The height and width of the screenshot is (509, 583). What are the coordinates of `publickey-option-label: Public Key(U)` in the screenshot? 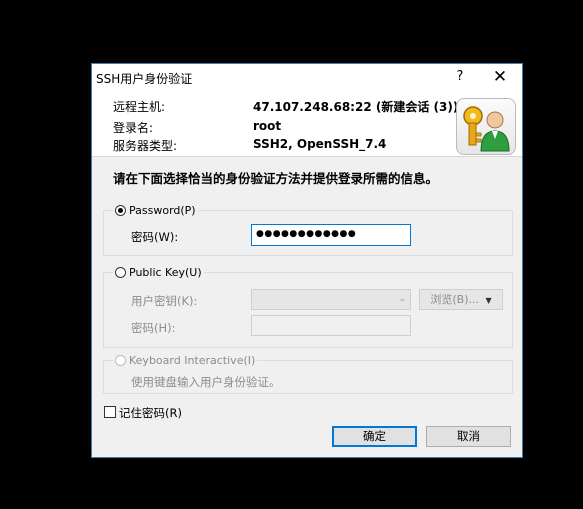 It's located at (165, 272).